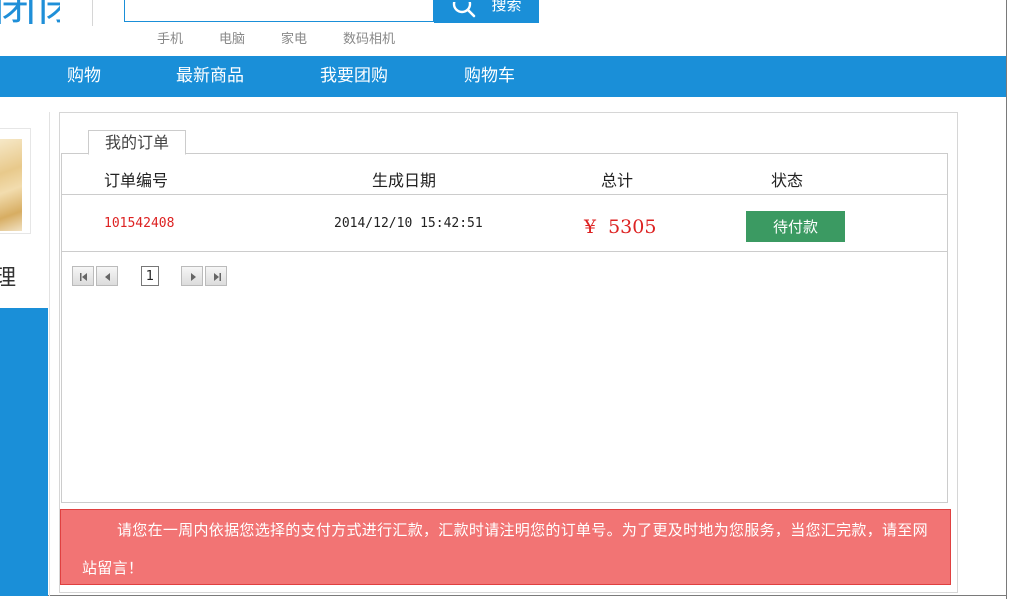 This screenshot has width=1012, height=599. Describe the element at coordinates (617, 180) in the screenshot. I see `column-total: 总计` at that location.